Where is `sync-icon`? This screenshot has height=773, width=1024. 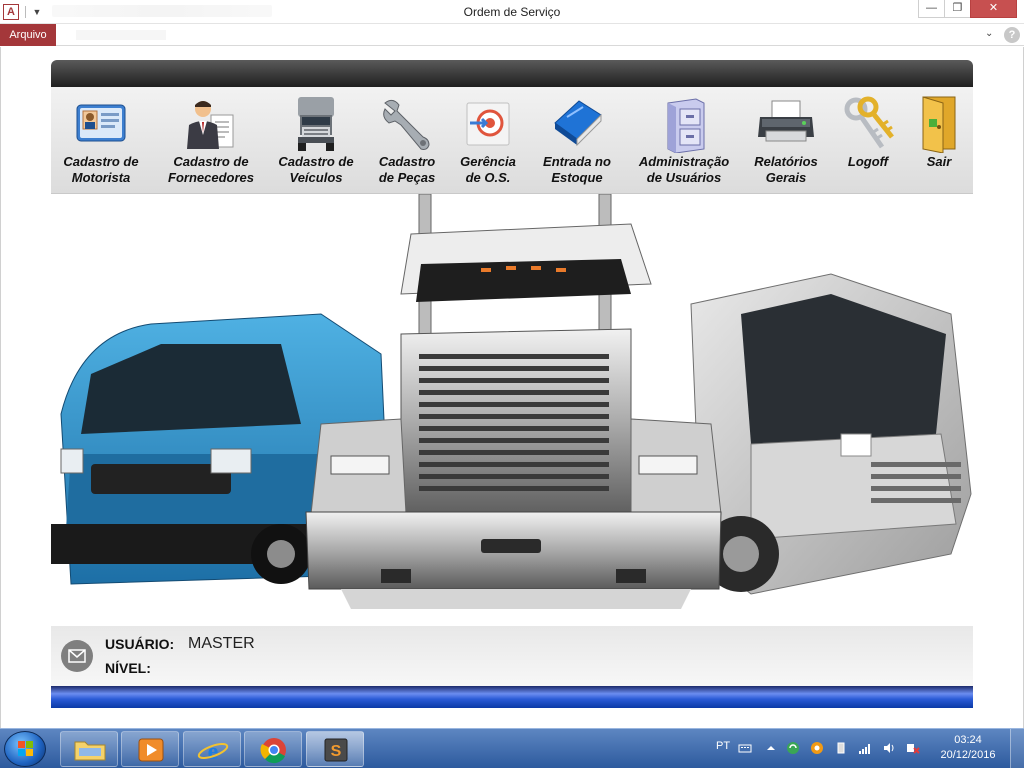 sync-icon is located at coordinates (793, 748).